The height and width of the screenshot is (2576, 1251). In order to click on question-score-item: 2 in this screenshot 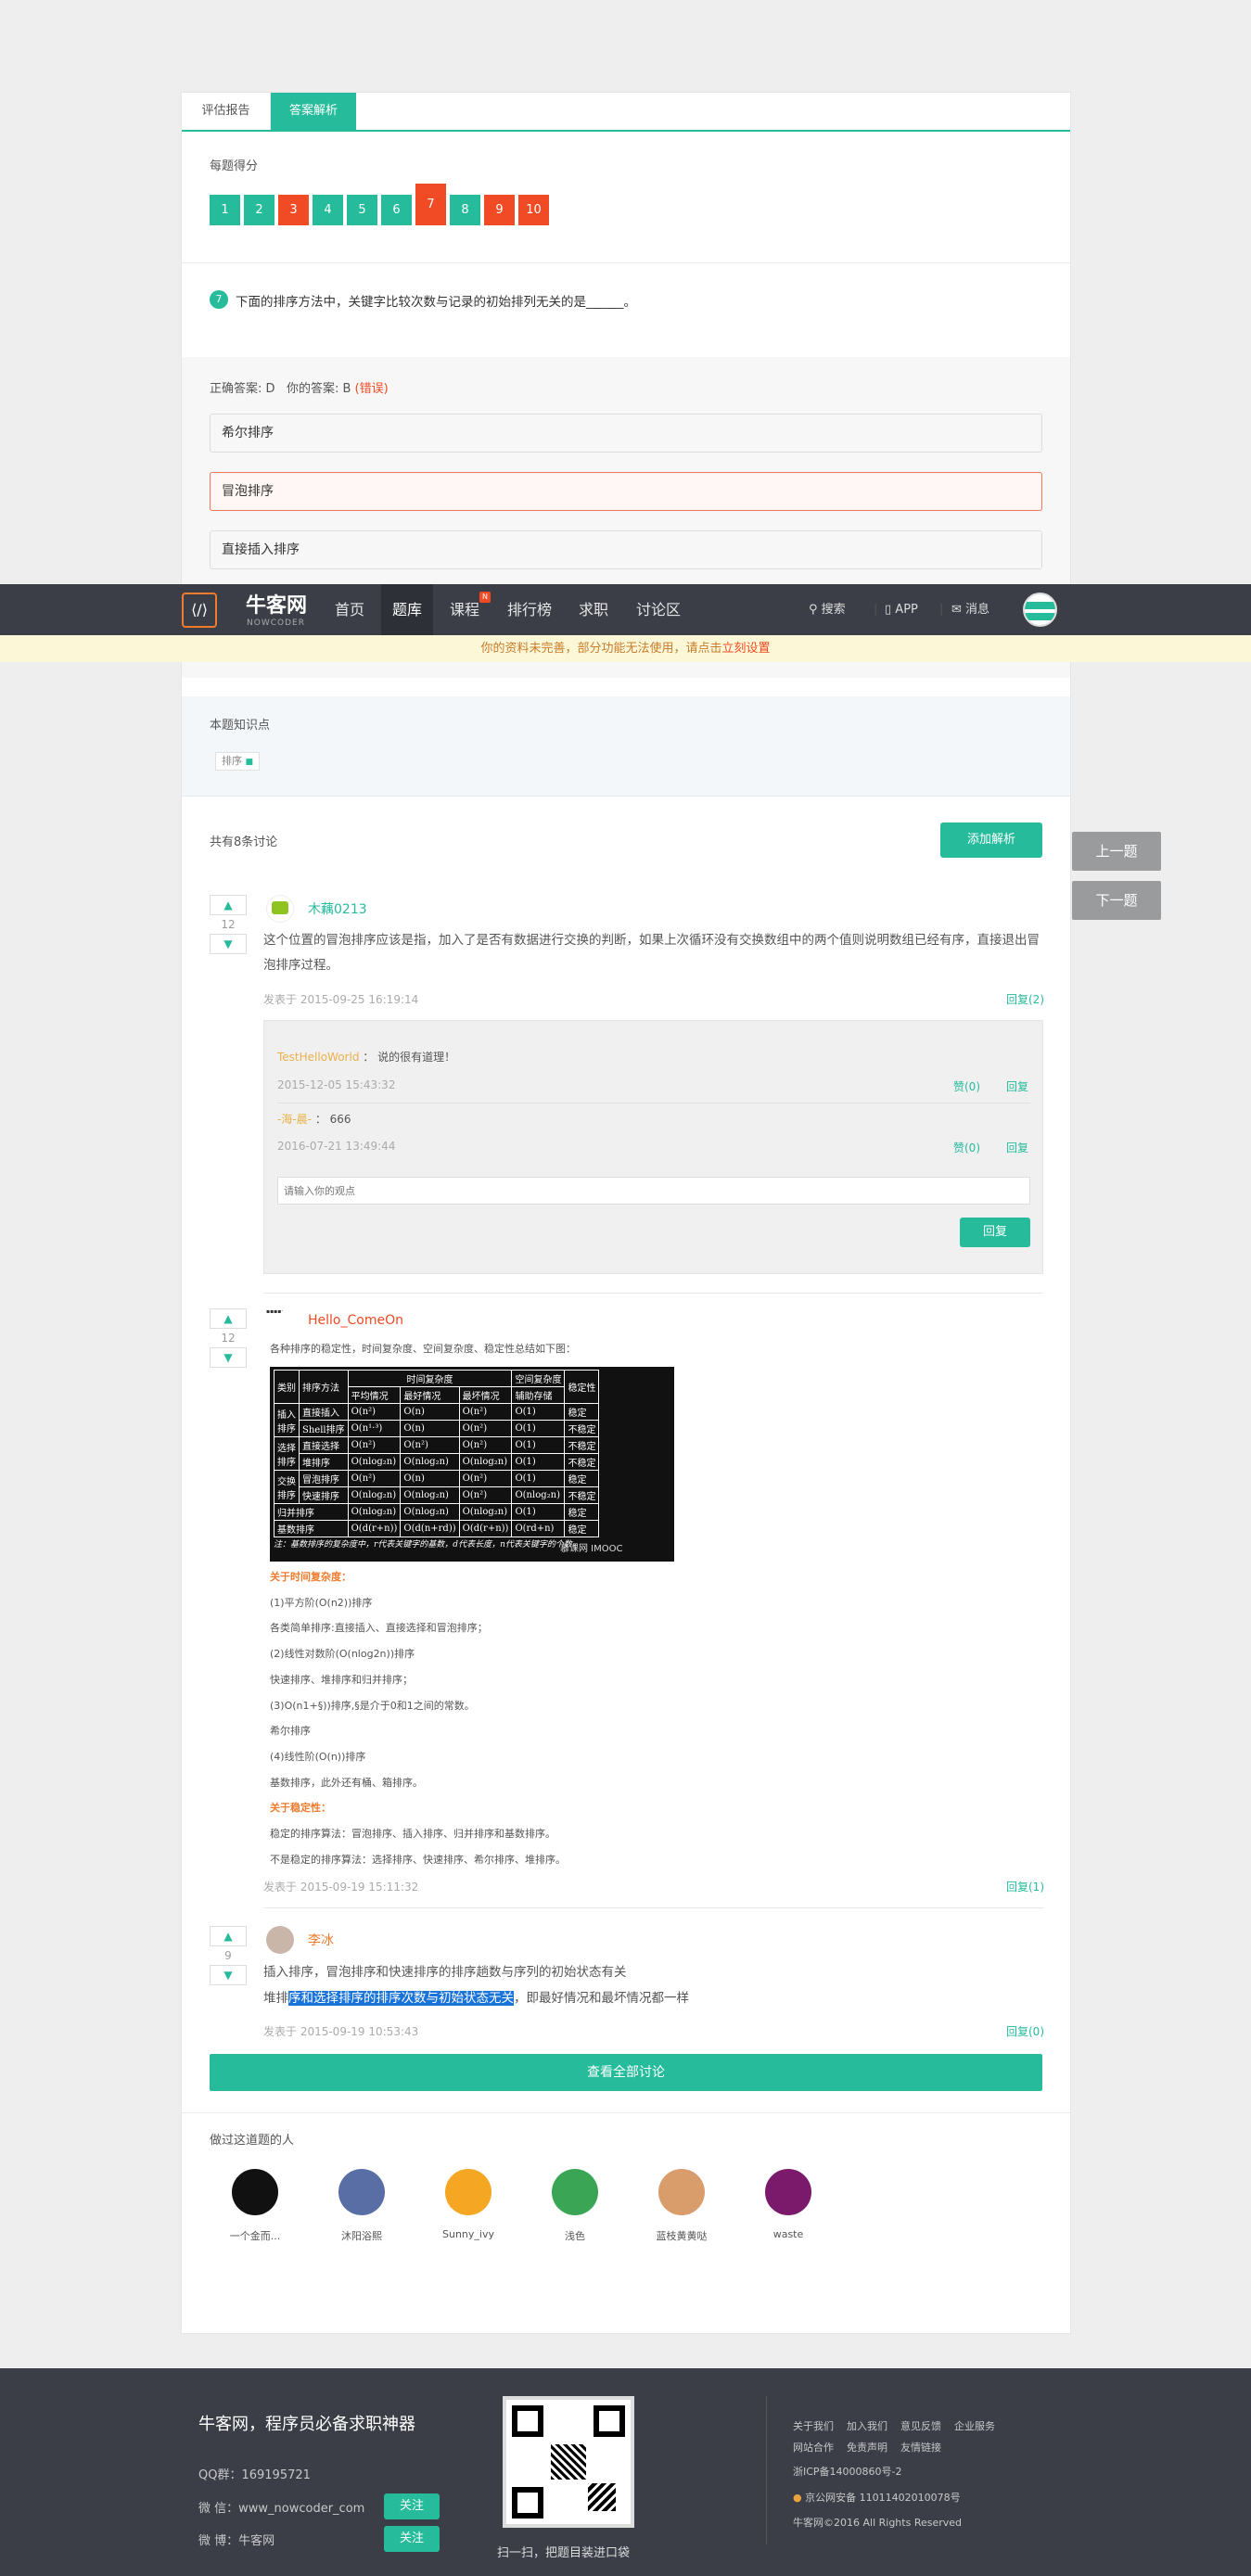, I will do `click(259, 210)`.